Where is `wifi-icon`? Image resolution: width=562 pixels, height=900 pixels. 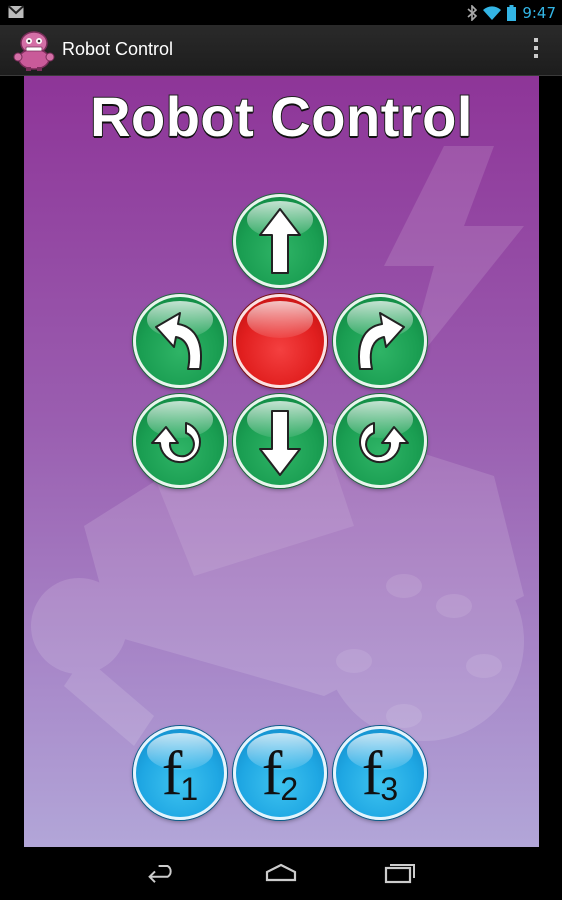
wifi-icon is located at coordinates (492, 12).